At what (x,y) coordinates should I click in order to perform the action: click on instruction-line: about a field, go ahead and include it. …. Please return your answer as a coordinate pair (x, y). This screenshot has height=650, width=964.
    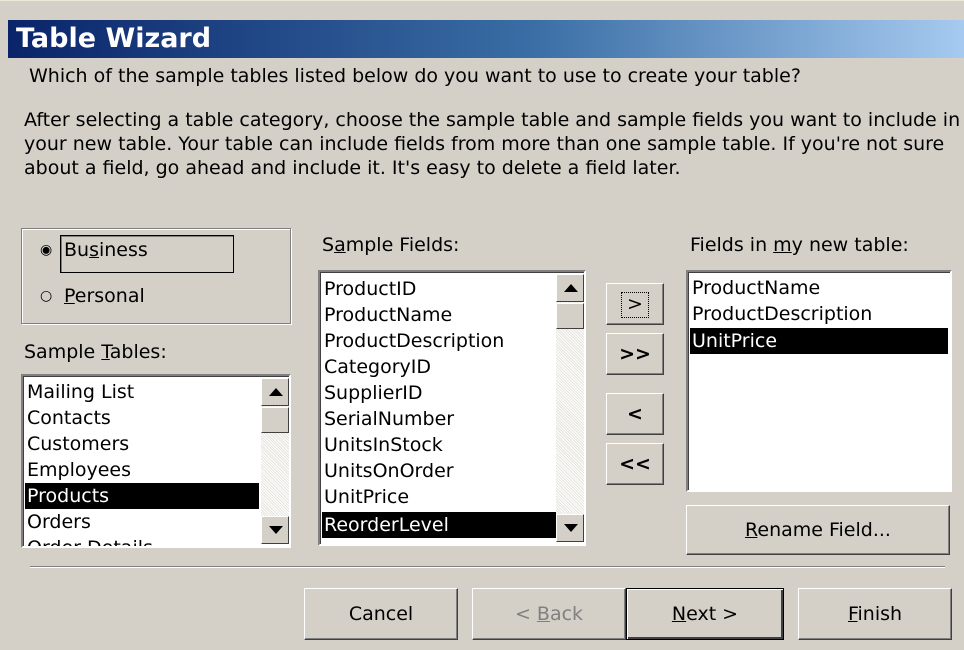
    Looking at the image, I should click on (352, 168).